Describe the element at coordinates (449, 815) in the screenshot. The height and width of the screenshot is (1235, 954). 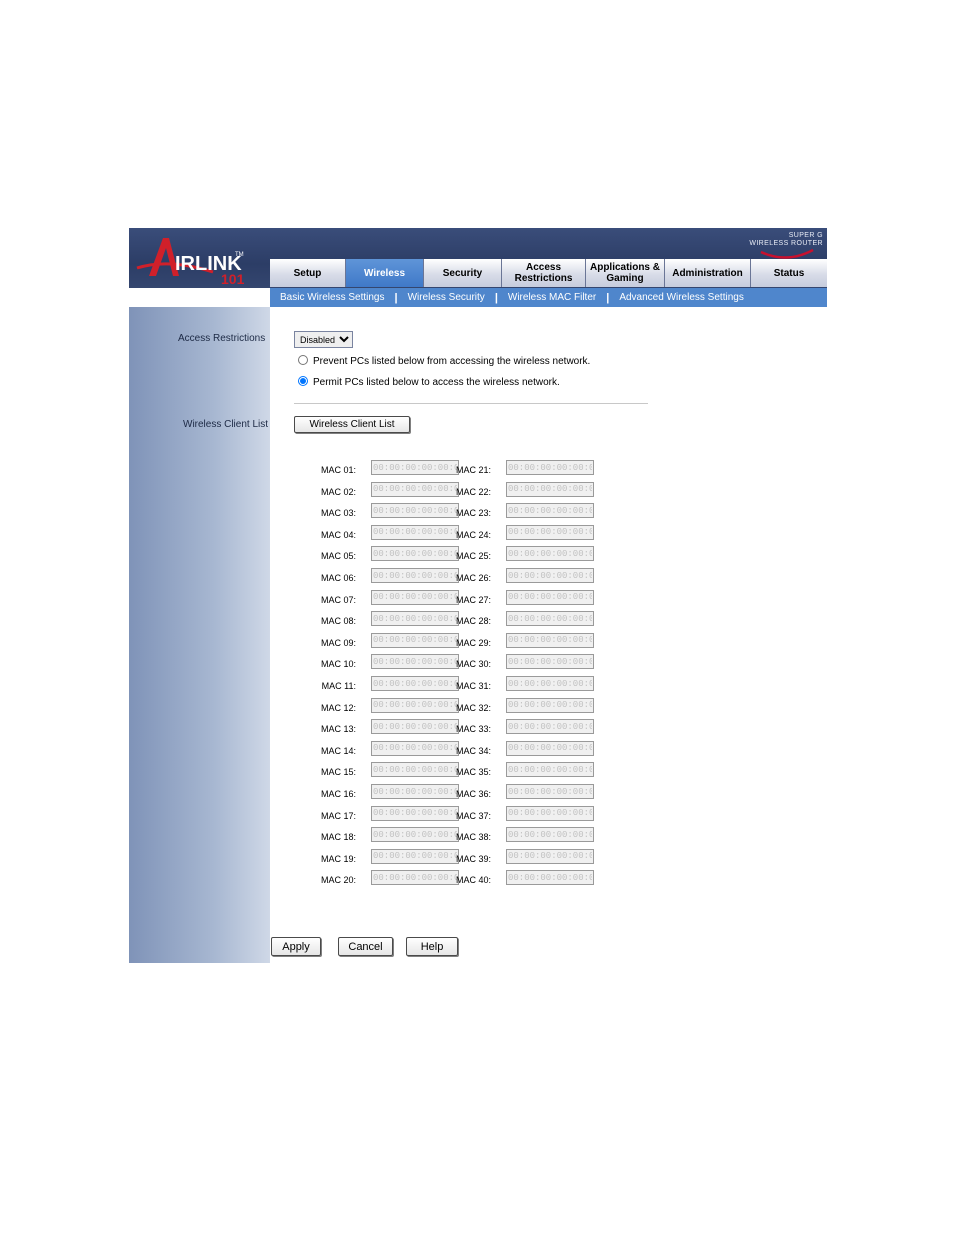
I see `mac-row: MAC 17: MAC 37:` at that location.